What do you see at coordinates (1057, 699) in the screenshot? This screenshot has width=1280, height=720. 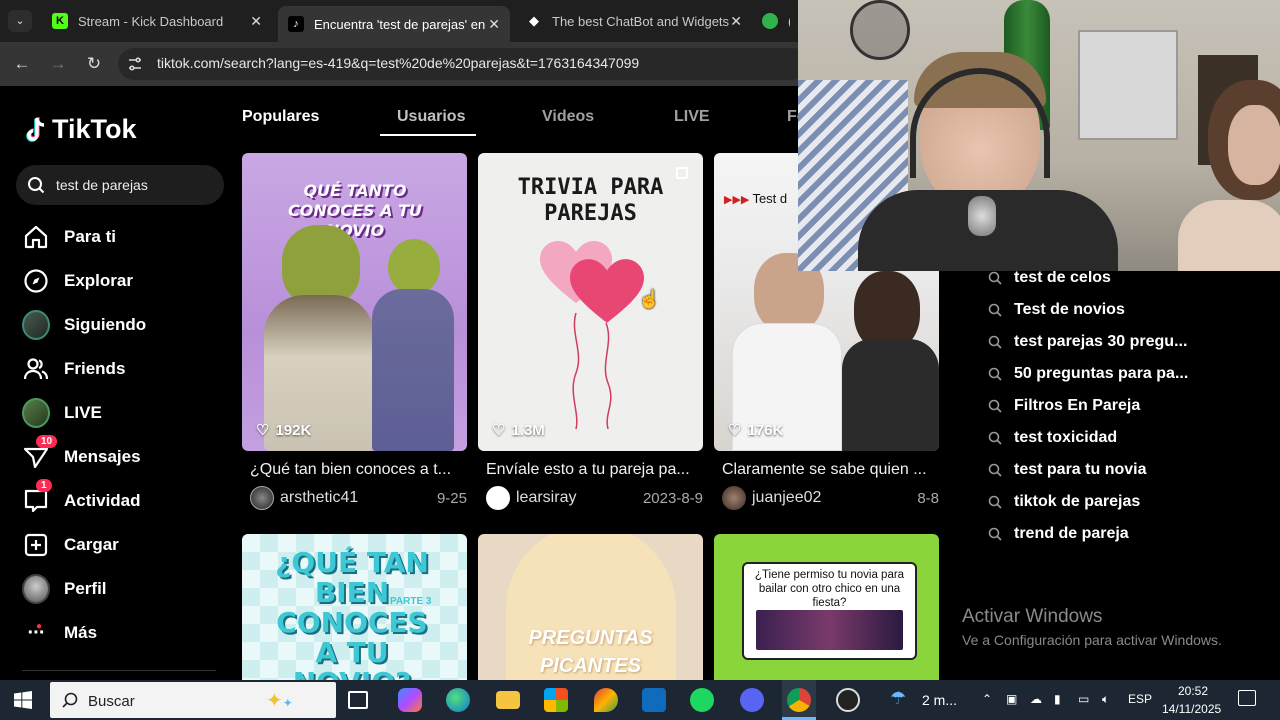 I see `usb-icon: ▮` at bounding box center [1057, 699].